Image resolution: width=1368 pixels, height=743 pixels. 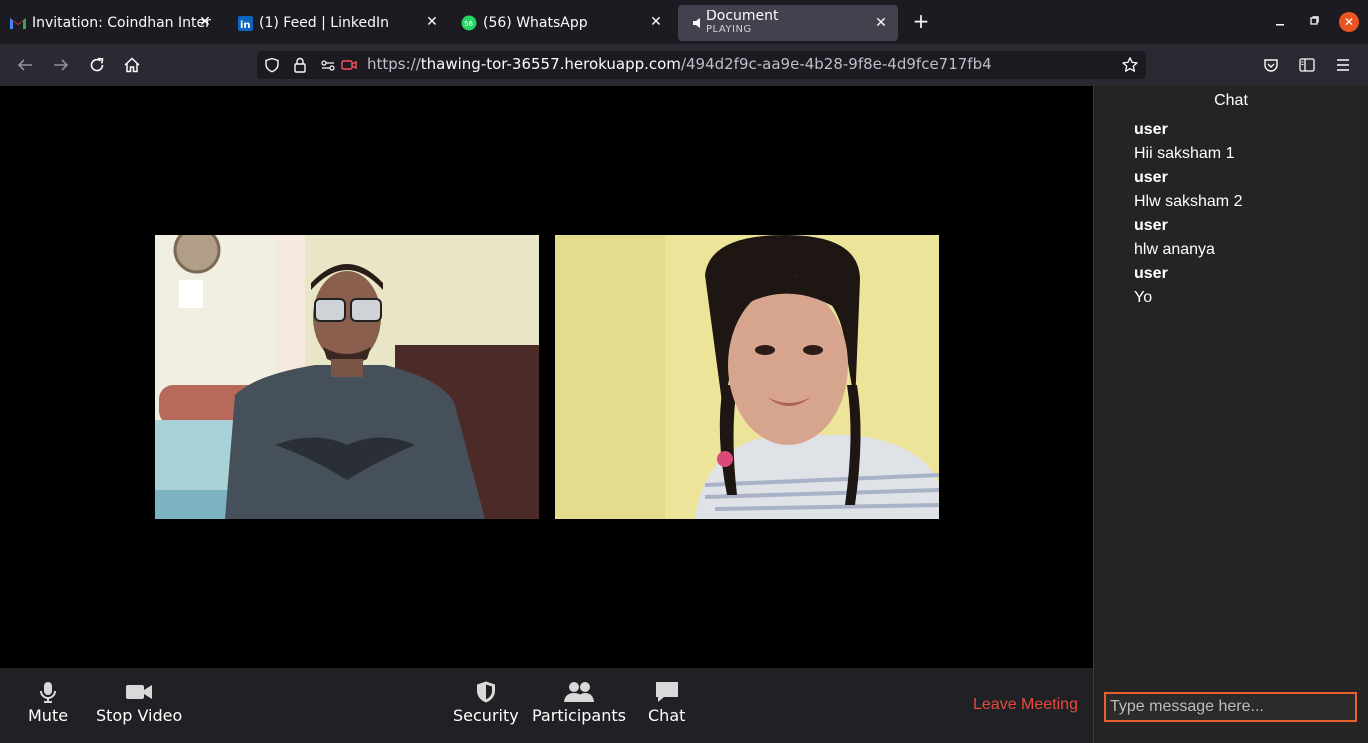 I want to click on message-text: Hii saksham 1, so click(x=1184, y=153).